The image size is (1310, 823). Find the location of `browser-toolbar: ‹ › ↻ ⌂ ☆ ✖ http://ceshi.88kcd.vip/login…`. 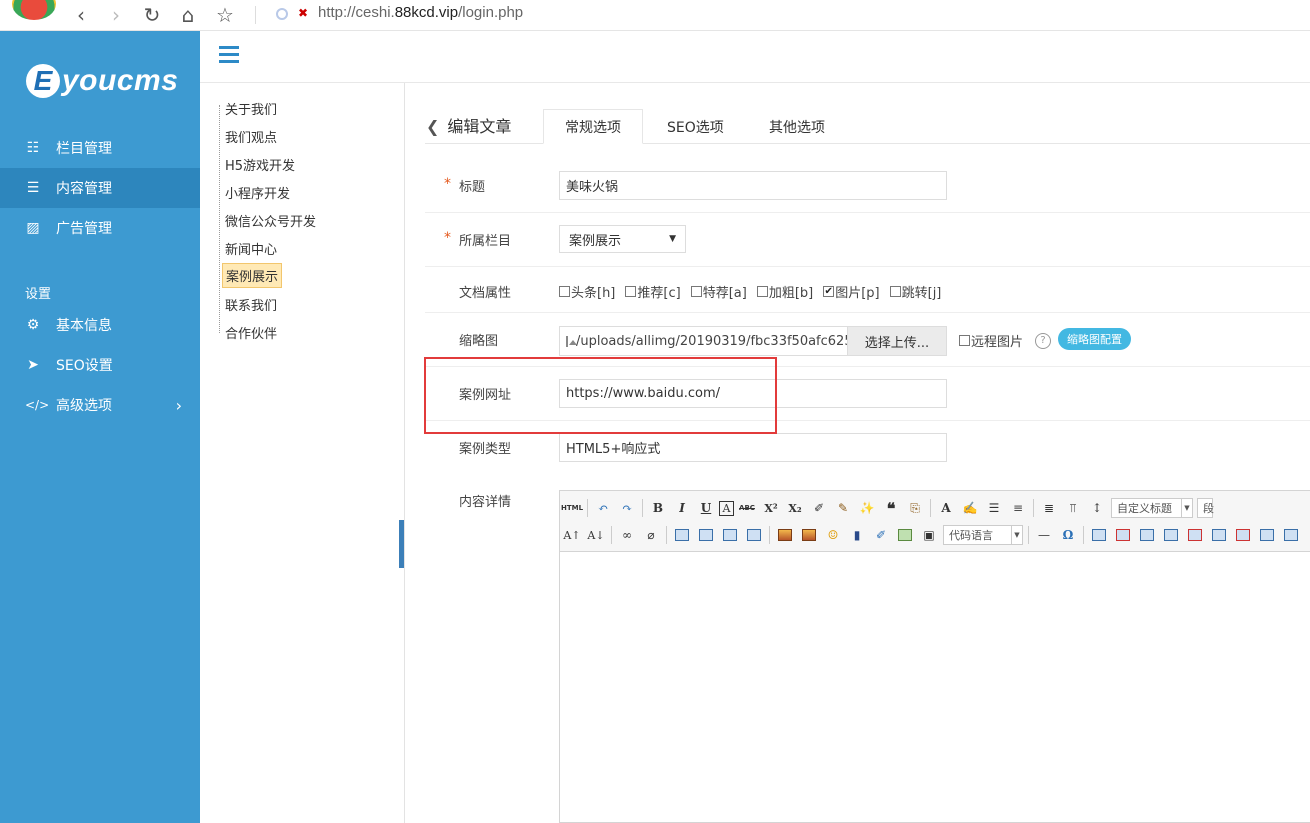

browser-toolbar: ‹ › ↻ ⌂ ☆ ✖ http://ceshi.88kcd.vip/login… is located at coordinates (655, 15).